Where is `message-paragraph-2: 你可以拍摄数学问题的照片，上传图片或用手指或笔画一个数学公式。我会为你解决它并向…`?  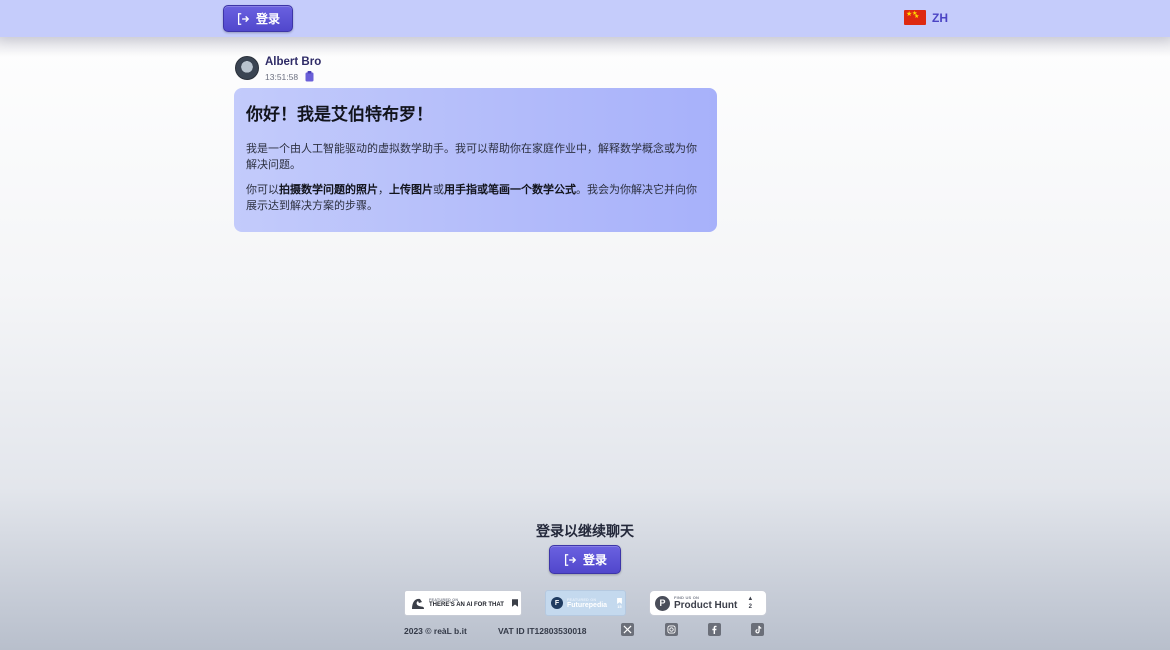 message-paragraph-2: 你可以拍摄数学问题的照片，上传图片或用手指或笔画一个数学公式。我会为你解决它并向… is located at coordinates (471, 198).